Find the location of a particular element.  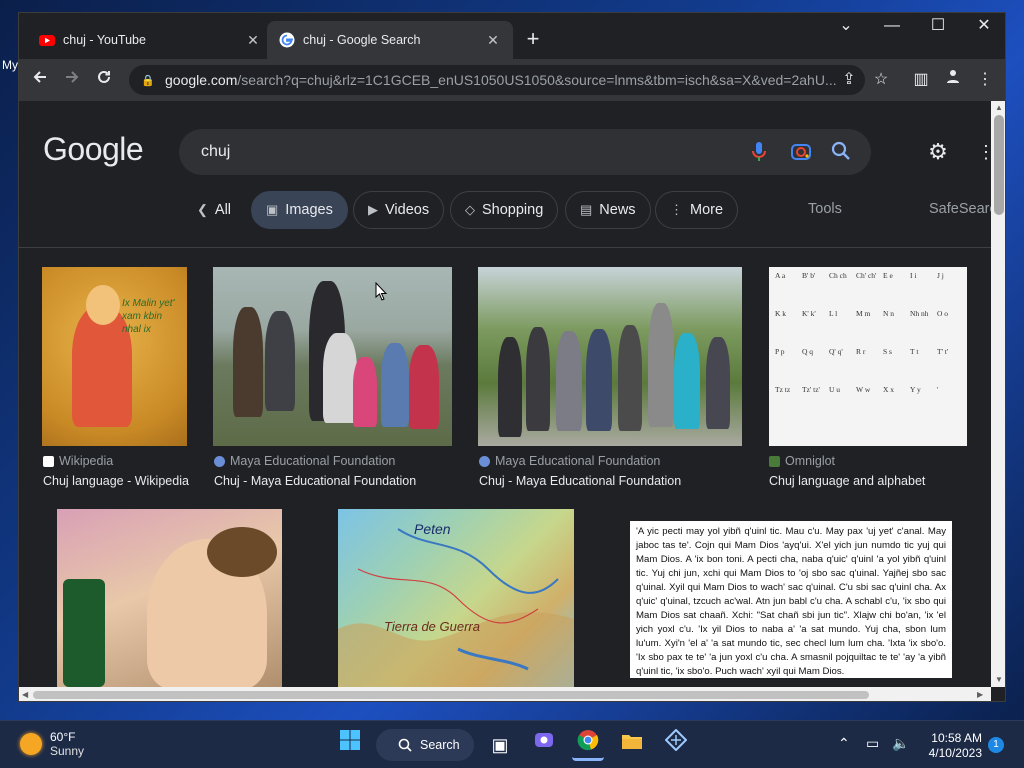

share-icon: ⇪ is located at coordinates (849, 80).